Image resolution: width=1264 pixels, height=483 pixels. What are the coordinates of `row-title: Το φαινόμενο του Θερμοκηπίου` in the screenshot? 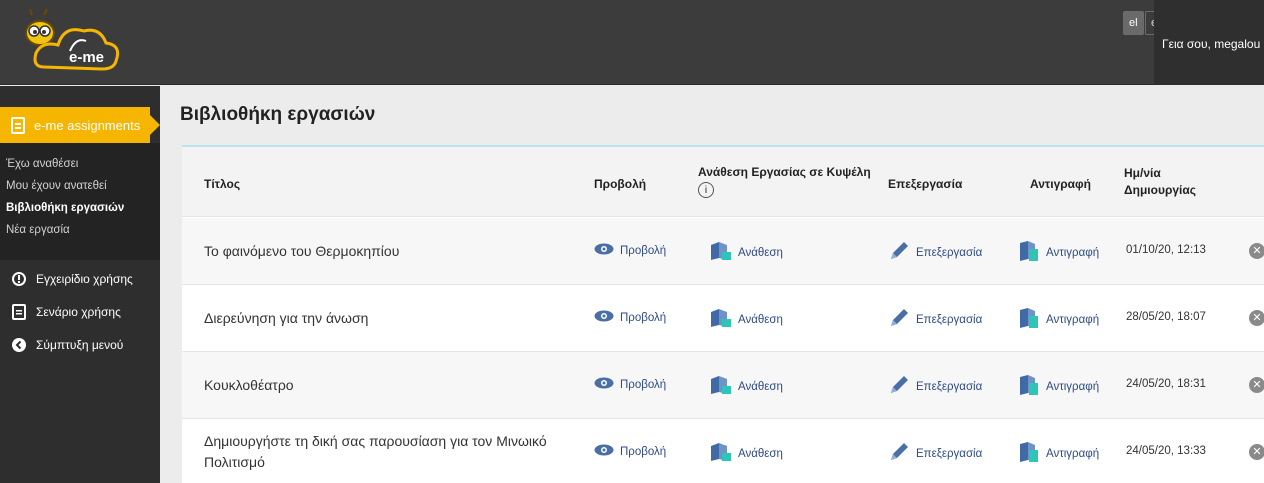 It's located at (302, 251).